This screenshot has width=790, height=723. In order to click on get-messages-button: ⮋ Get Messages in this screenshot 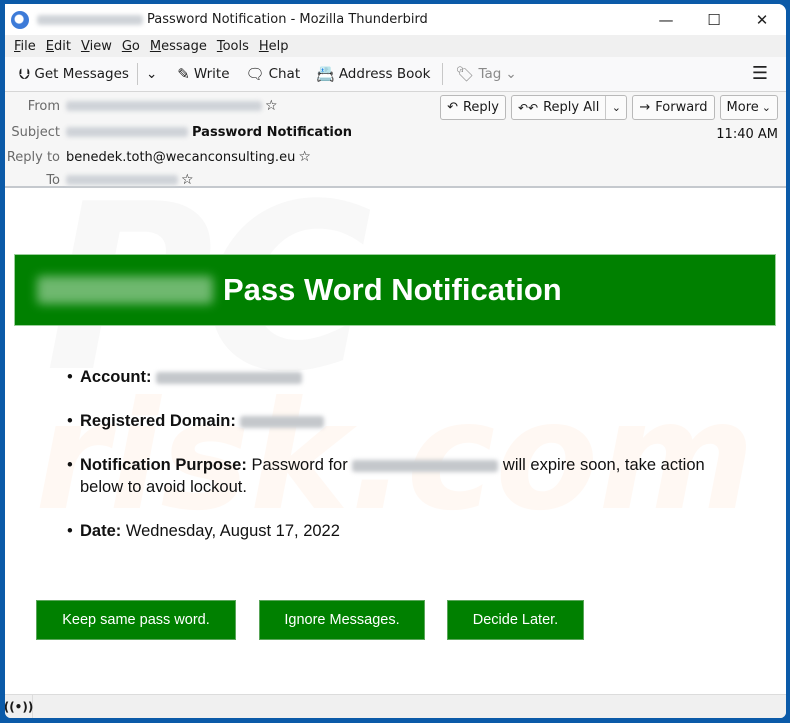, I will do `click(74, 74)`.